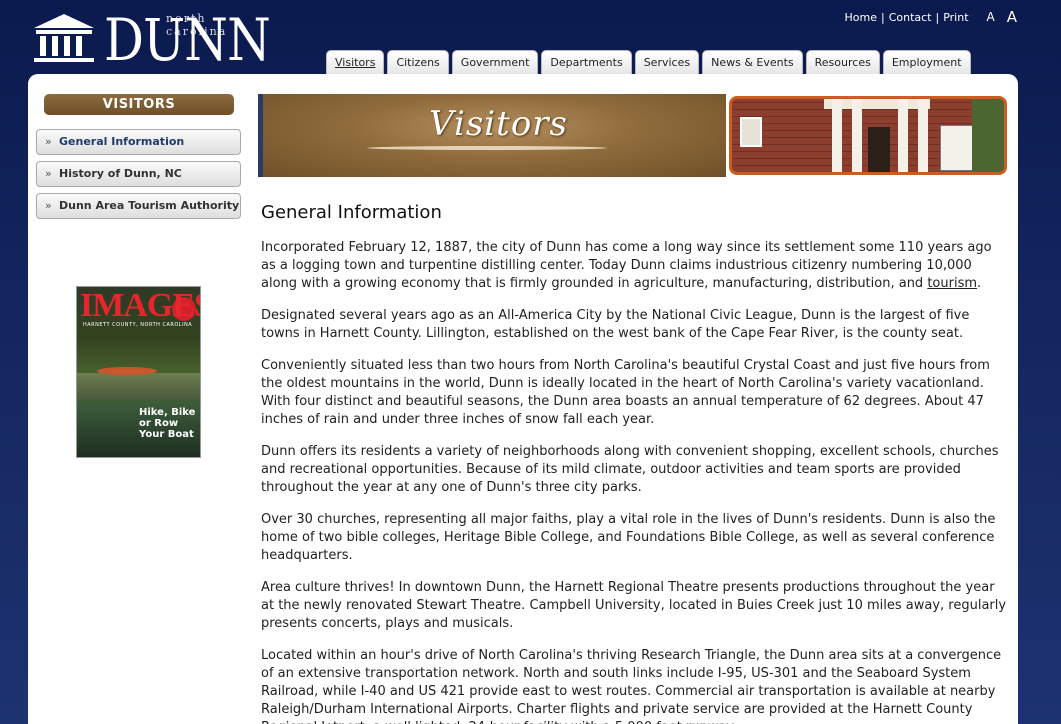 This screenshot has height=724, width=1061. I want to click on trees, so click(988, 135).